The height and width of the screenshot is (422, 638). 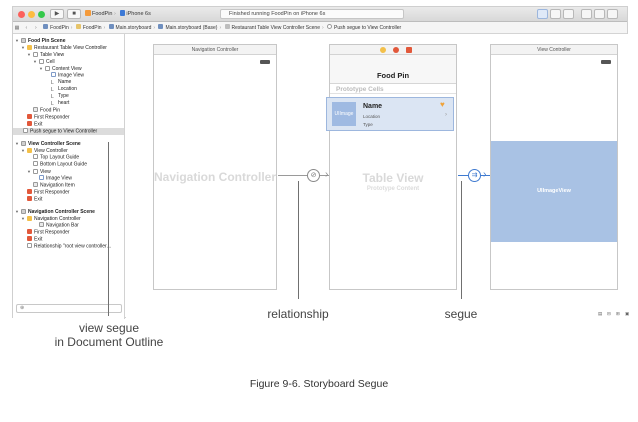 What do you see at coordinates (474, 175) in the screenshot?
I see `push-segue-icon: ⇉` at bounding box center [474, 175].